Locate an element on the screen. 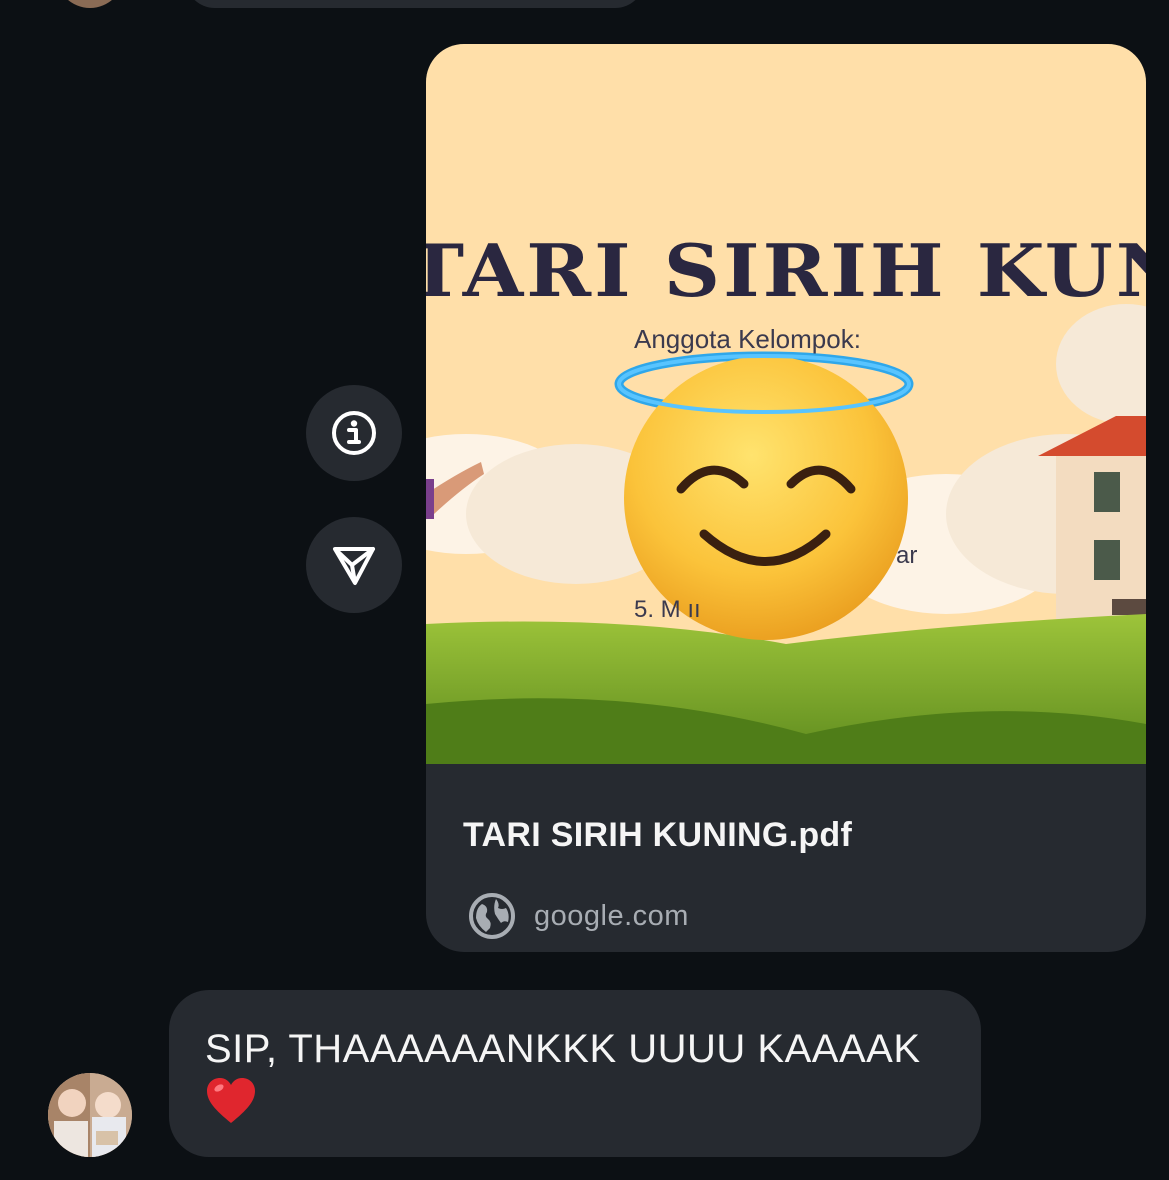 The height and width of the screenshot is (1180, 1169). previous-sender-avatar is located at coordinates (90, 4).